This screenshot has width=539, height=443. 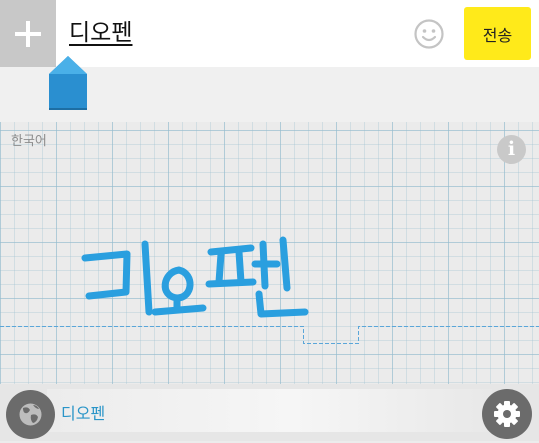 What do you see at coordinates (68, 83) in the screenshot?
I see `cursor-handle` at bounding box center [68, 83].